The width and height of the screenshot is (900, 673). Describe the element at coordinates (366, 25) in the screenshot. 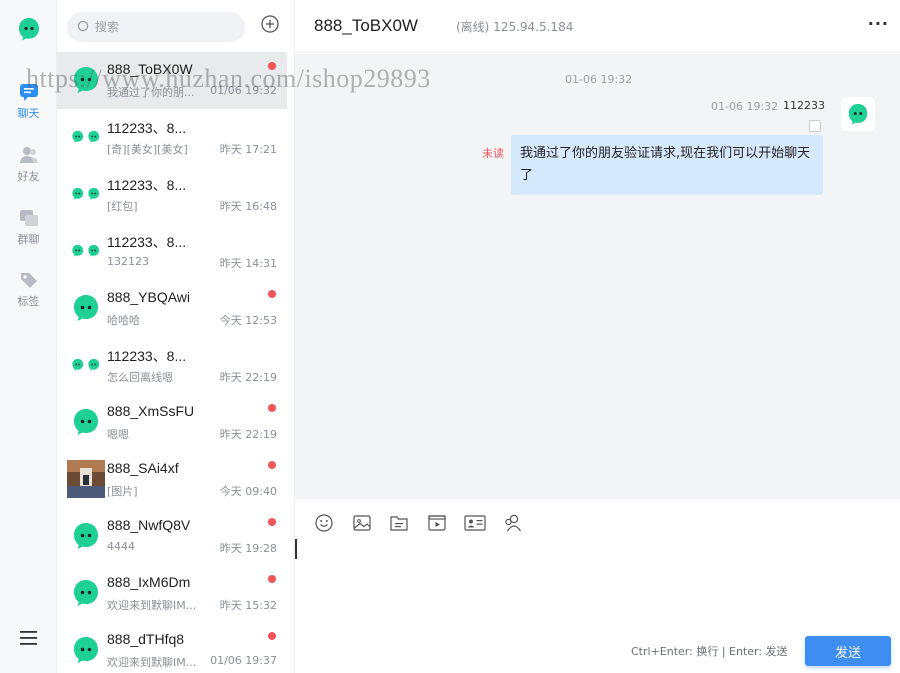

I see `chat-title: 888_ToBX0W` at that location.